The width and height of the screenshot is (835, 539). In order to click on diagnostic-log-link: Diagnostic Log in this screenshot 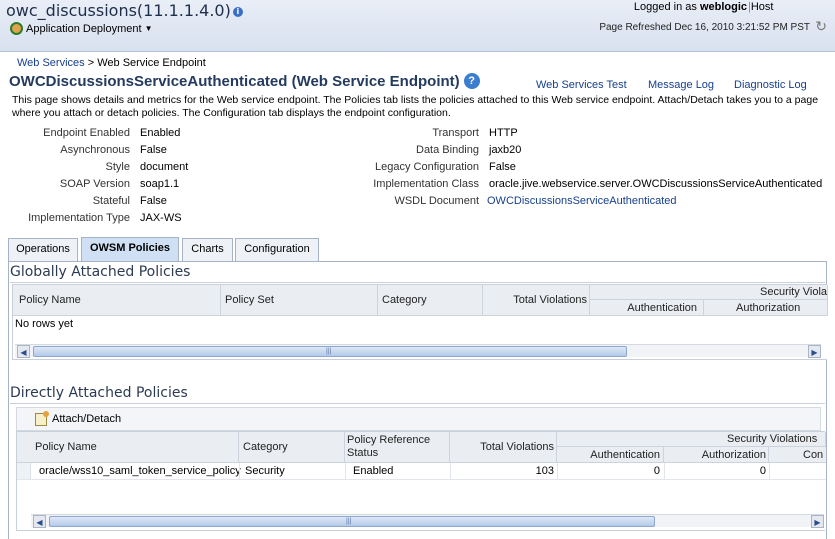, I will do `click(770, 85)`.